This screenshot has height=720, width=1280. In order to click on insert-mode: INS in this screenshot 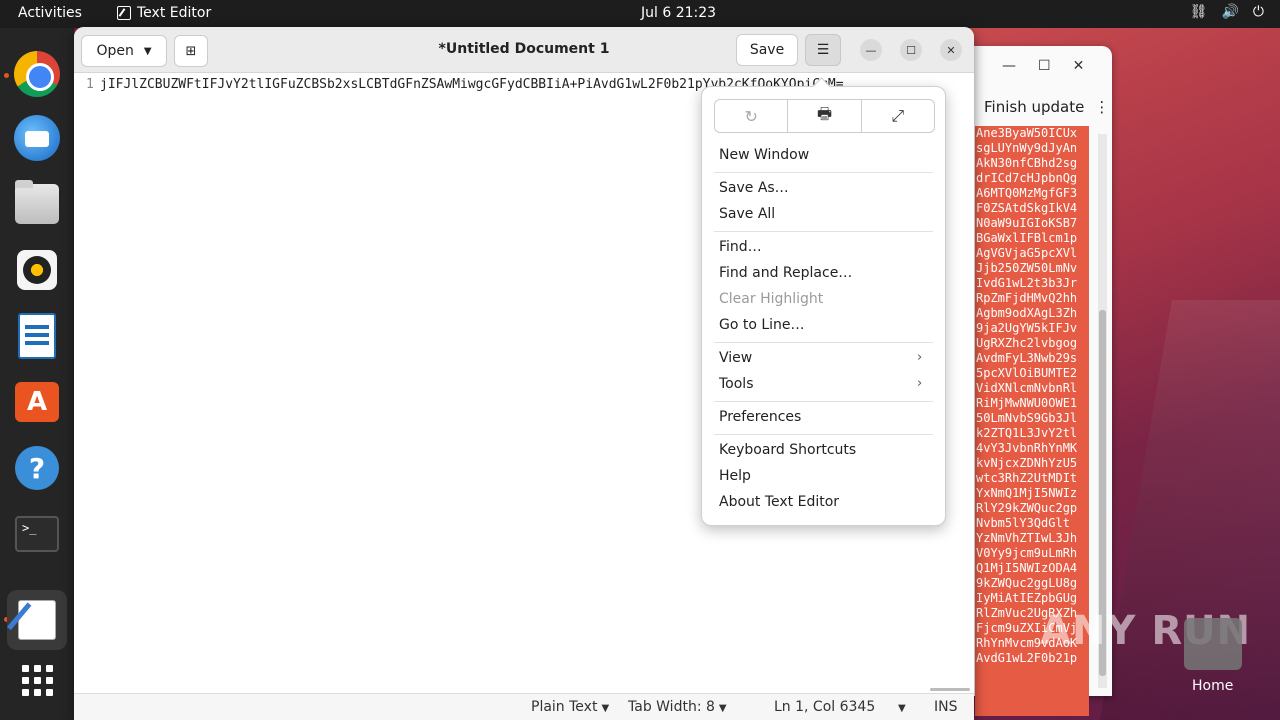, I will do `click(946, 707)`.